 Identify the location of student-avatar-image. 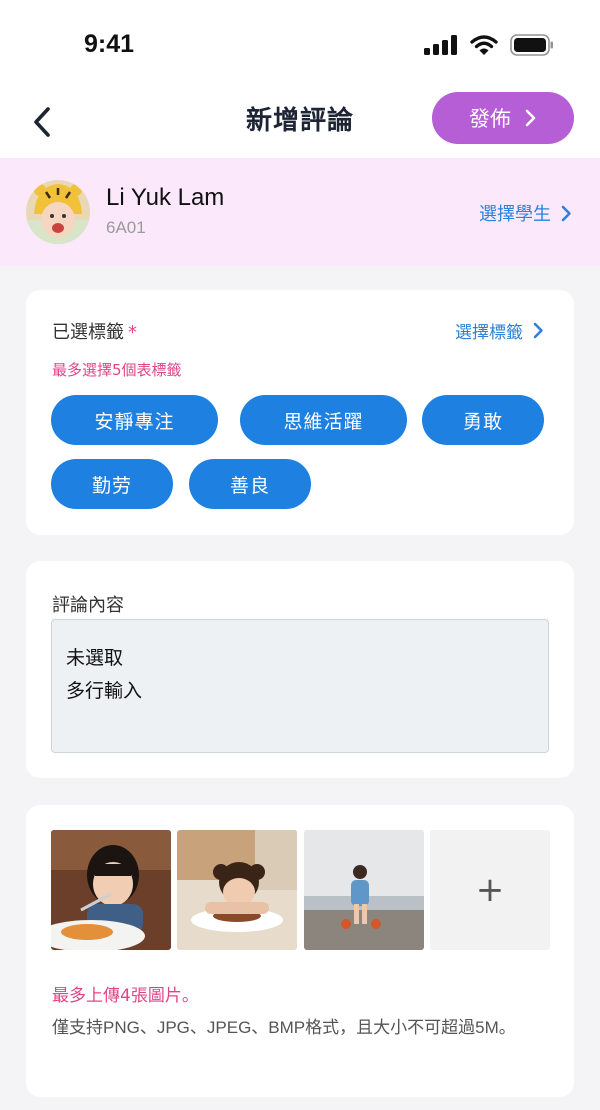
(58, 212).